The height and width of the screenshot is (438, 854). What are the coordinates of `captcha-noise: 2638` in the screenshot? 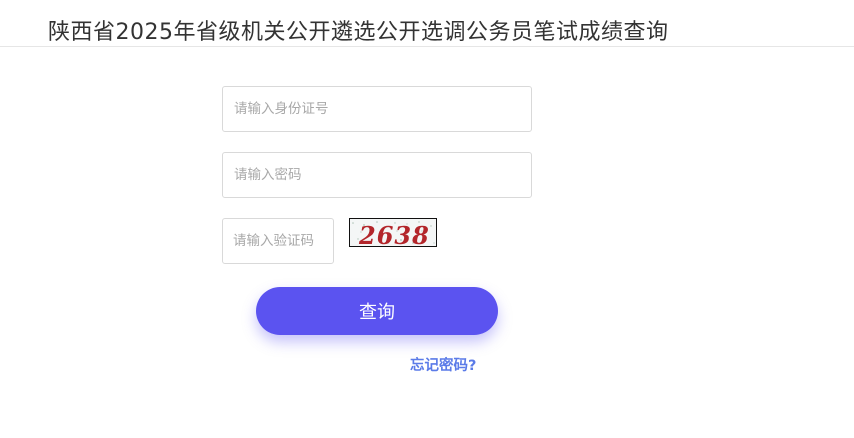 It's located at (393, 233).